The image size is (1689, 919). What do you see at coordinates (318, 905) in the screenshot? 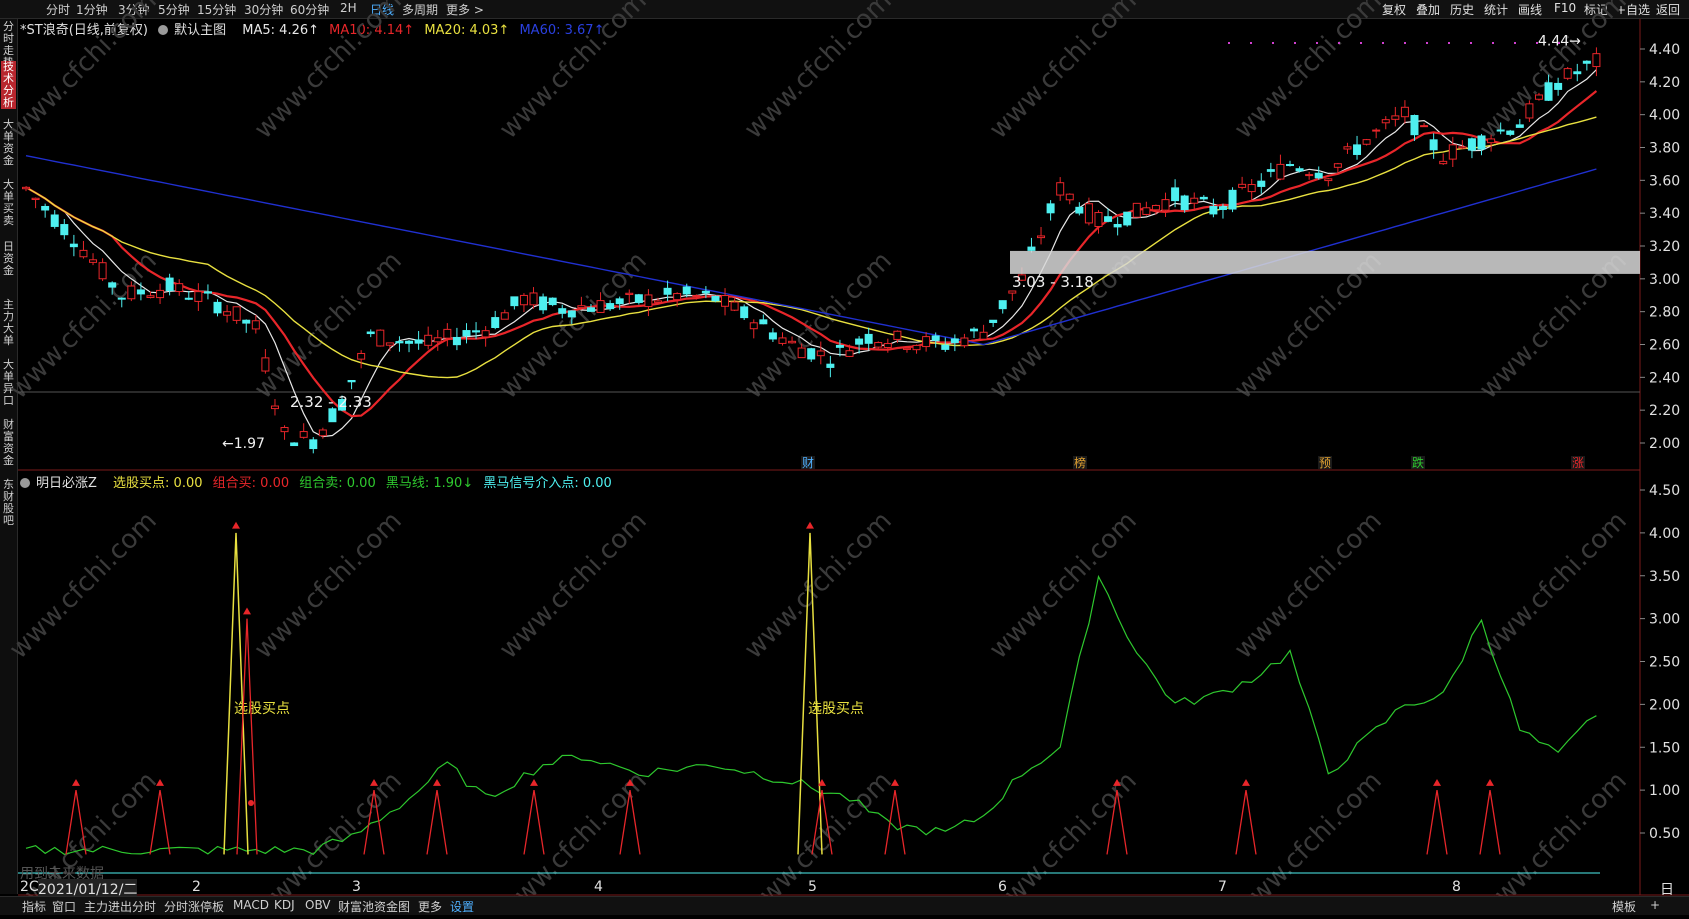
I see `tab-obv: OBV` at bounding box center [318, 905].